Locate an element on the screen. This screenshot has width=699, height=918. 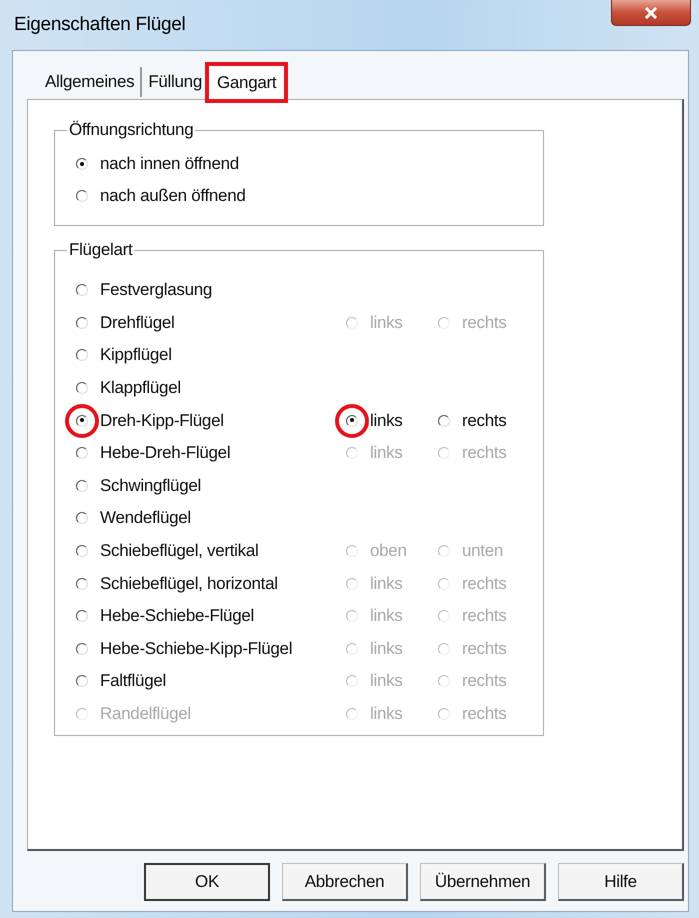
close-button is located at coordinates (651, 13).